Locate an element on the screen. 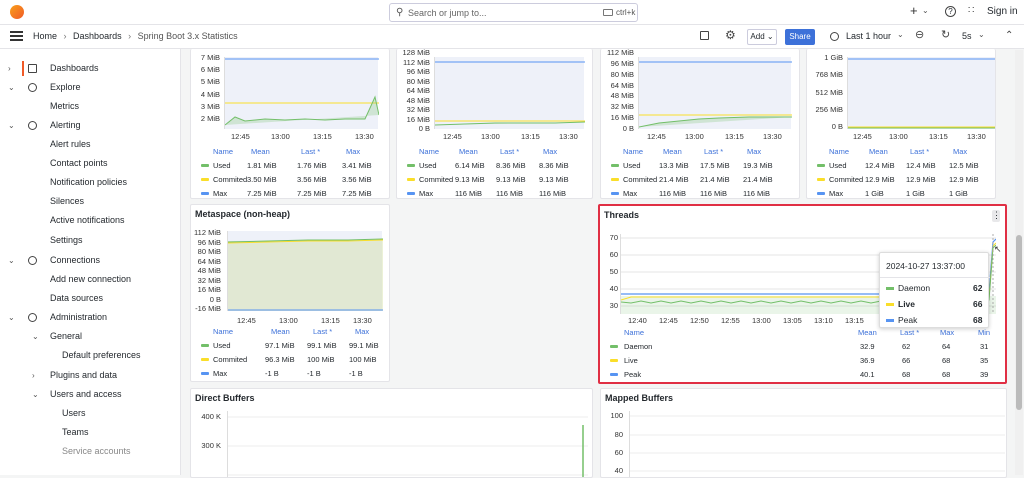  sidebar-item-alerting: ⌄ Alerting is located at coordinates (90, 125).